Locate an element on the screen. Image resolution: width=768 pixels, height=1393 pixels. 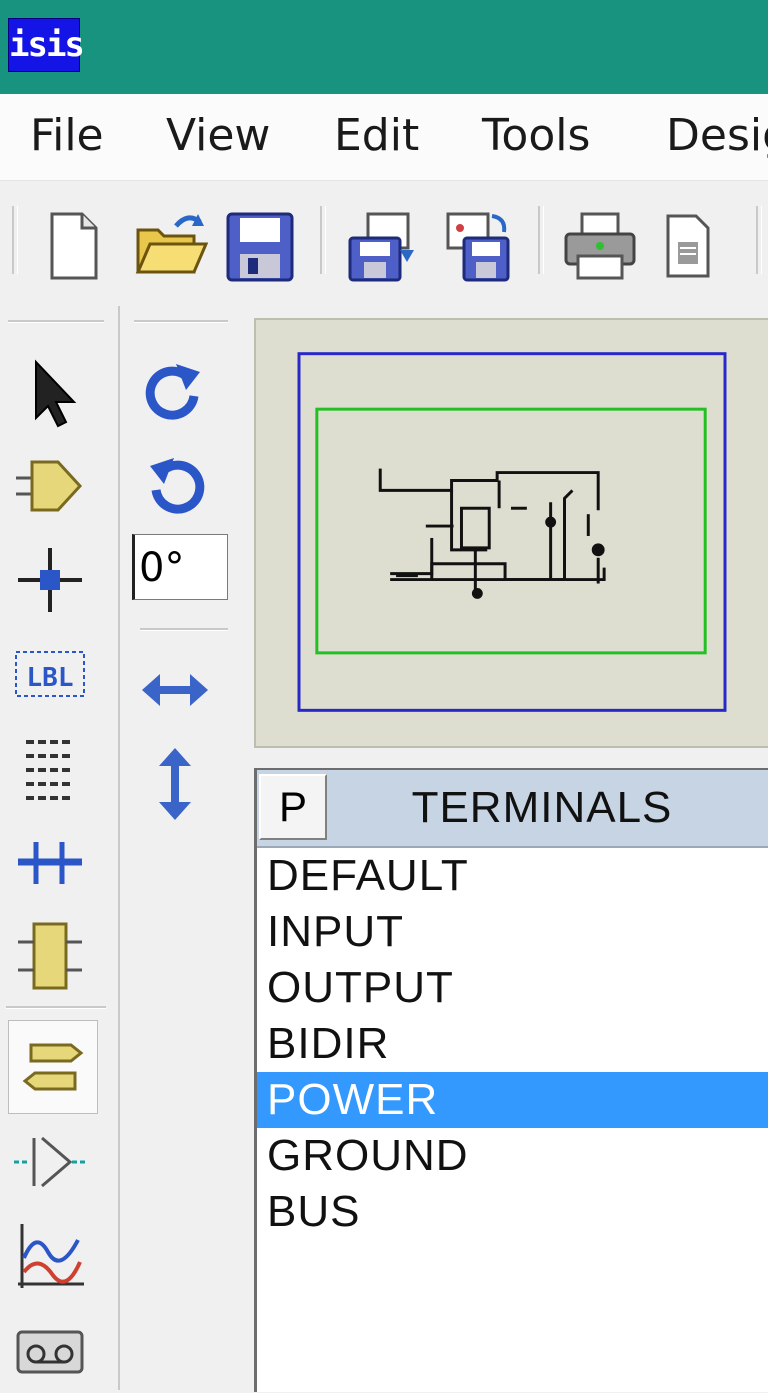
terminal-item-default: DEFAULT is located at coordinates (512, 876).